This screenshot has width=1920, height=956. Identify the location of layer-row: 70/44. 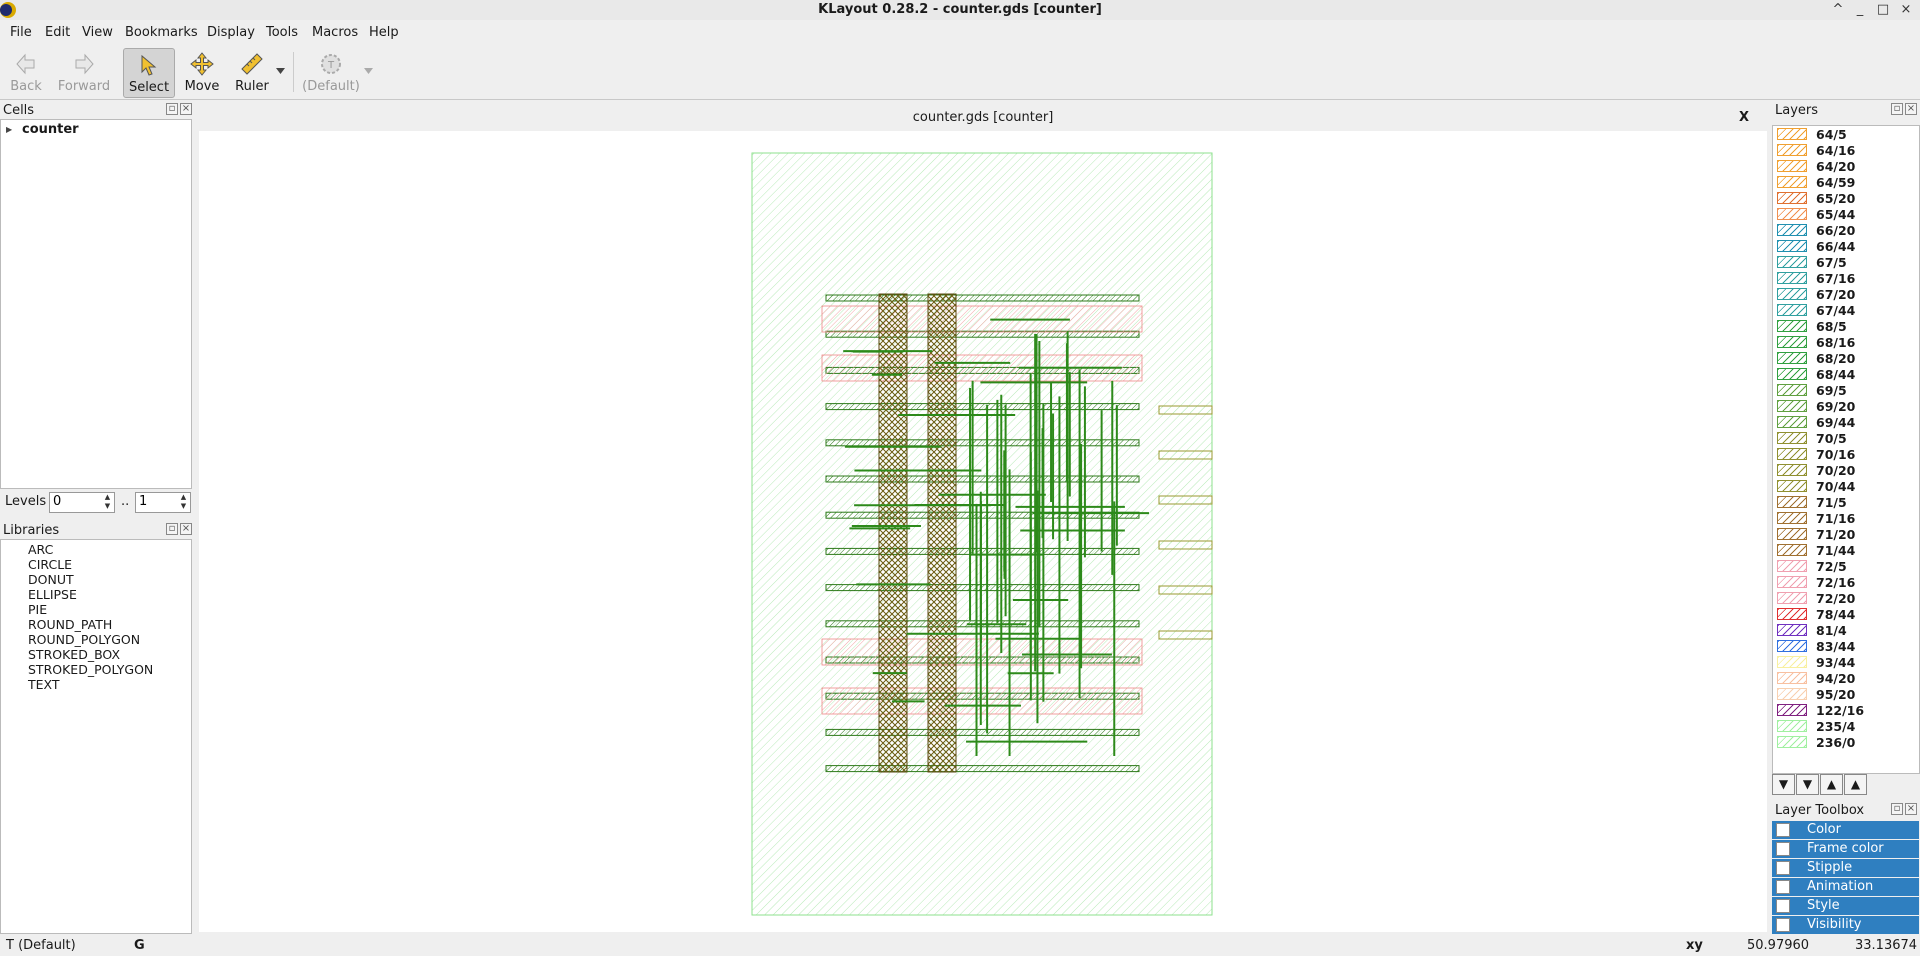
(1846, 487).